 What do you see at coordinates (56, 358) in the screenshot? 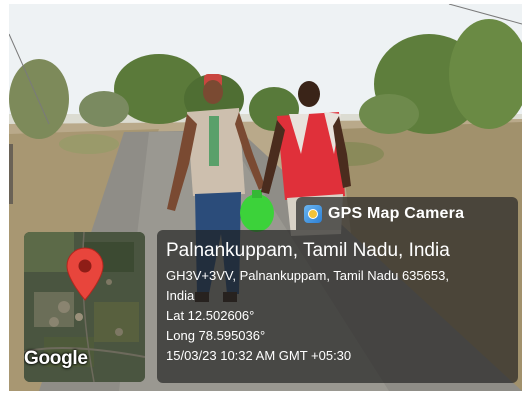
I see `google-attribution: Google` at bounding box center [56, 358].